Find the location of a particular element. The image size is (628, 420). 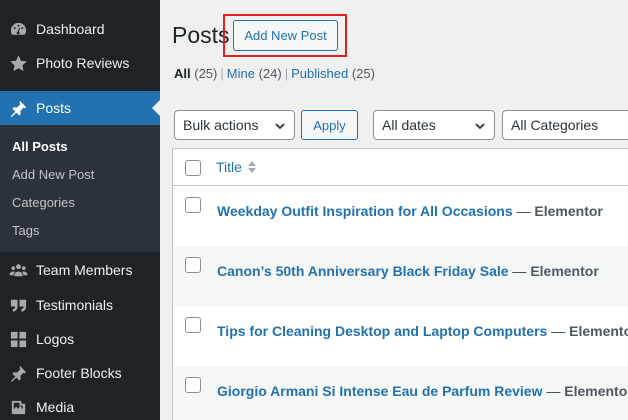

menu-item-label: Testimonials is located at coordinates (75, 305).